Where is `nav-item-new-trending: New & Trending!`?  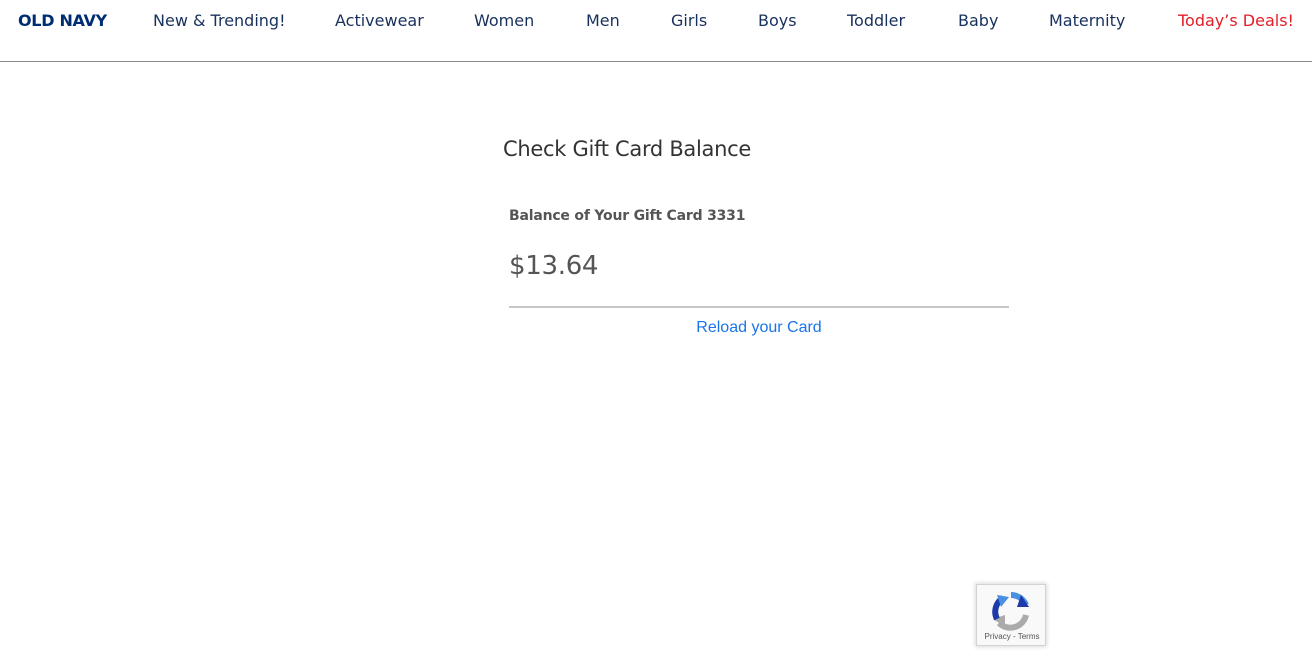
nav-item-new-trending: New & Trending! is located at coordinates (219, 21).